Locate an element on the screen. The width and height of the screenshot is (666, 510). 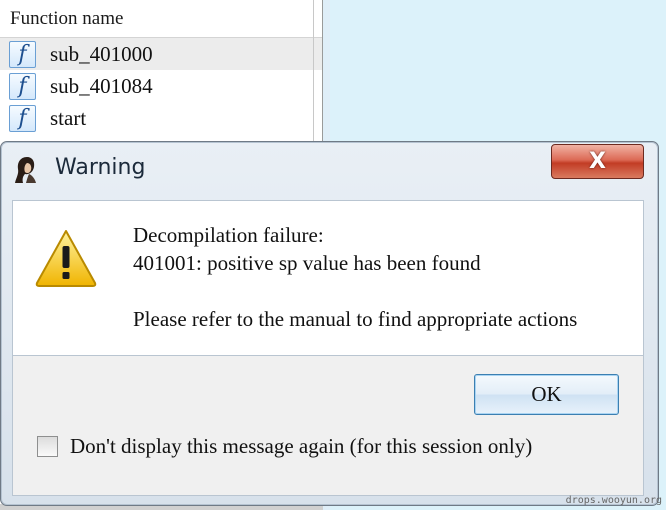
message-line-1: Decompilation failure: is located at coordinates (228, 235).